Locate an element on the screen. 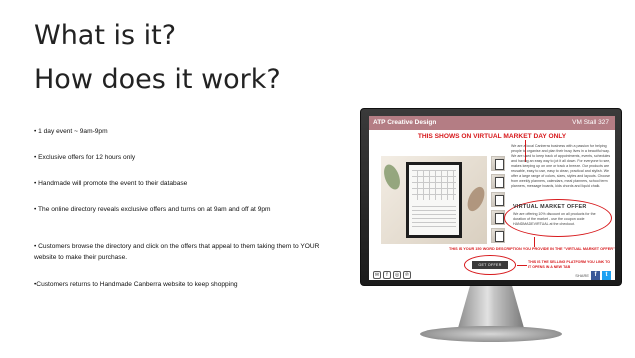 The height and width of the screenshot is (358, 635). slide-title: What is it? is located at coordinates (105, 35).